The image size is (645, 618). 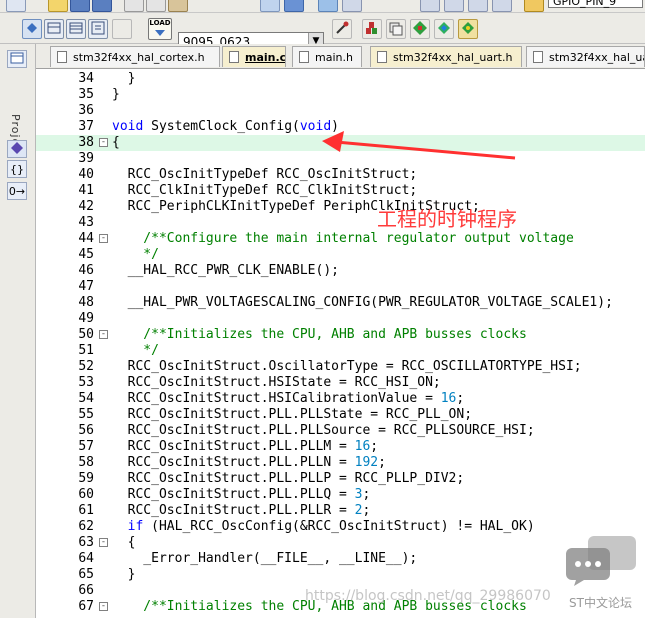 I want to click on code-line: 43, so click(x=340, y=223).